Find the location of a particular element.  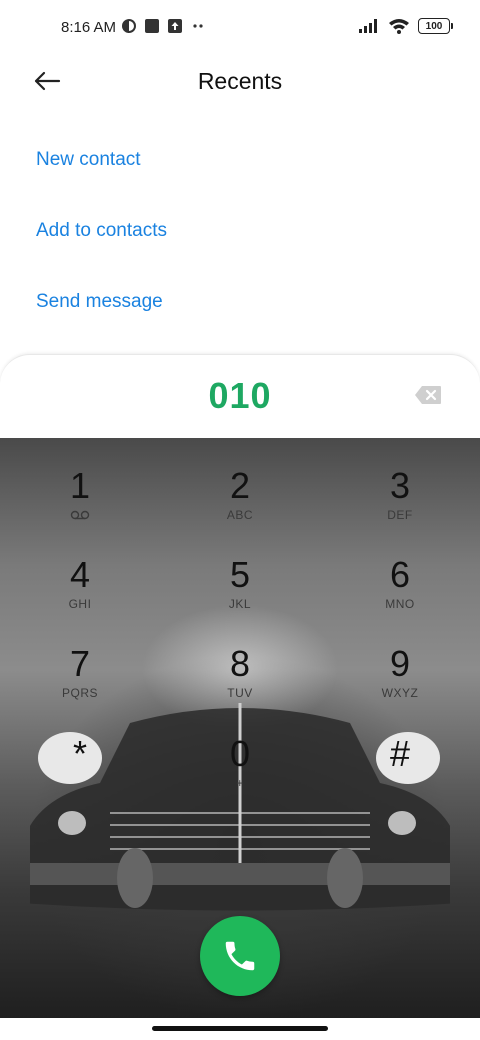

header: Recents is located at coordinates (240, 82).